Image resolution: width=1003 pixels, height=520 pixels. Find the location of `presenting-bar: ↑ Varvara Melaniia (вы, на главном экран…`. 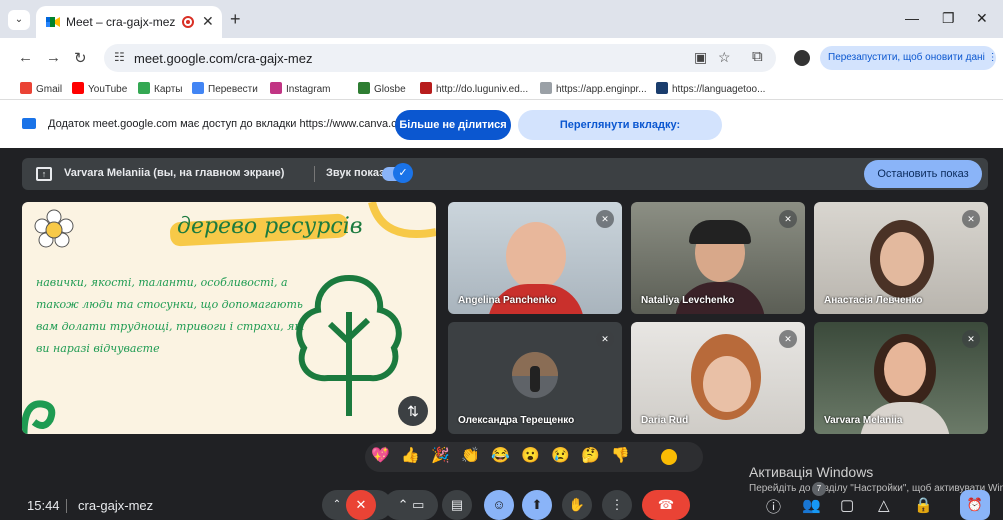

presenting-bar: ↑ Varvara Melaniia (вы, на главном экран… is located at coordinates (505, 174).